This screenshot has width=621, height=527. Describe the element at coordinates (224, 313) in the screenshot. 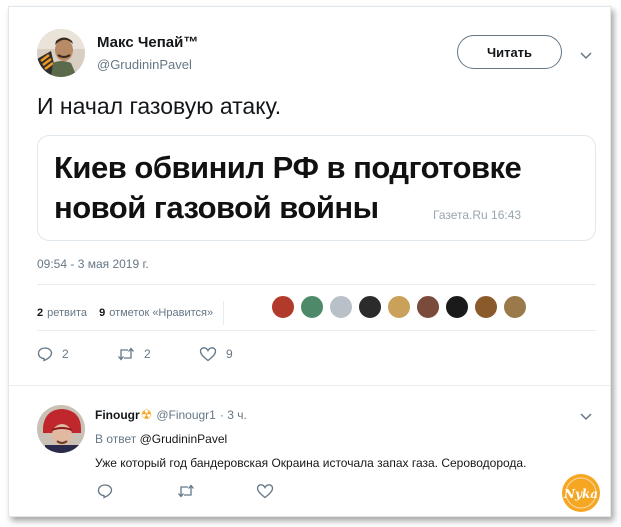

I see `stats-separator` at that location.